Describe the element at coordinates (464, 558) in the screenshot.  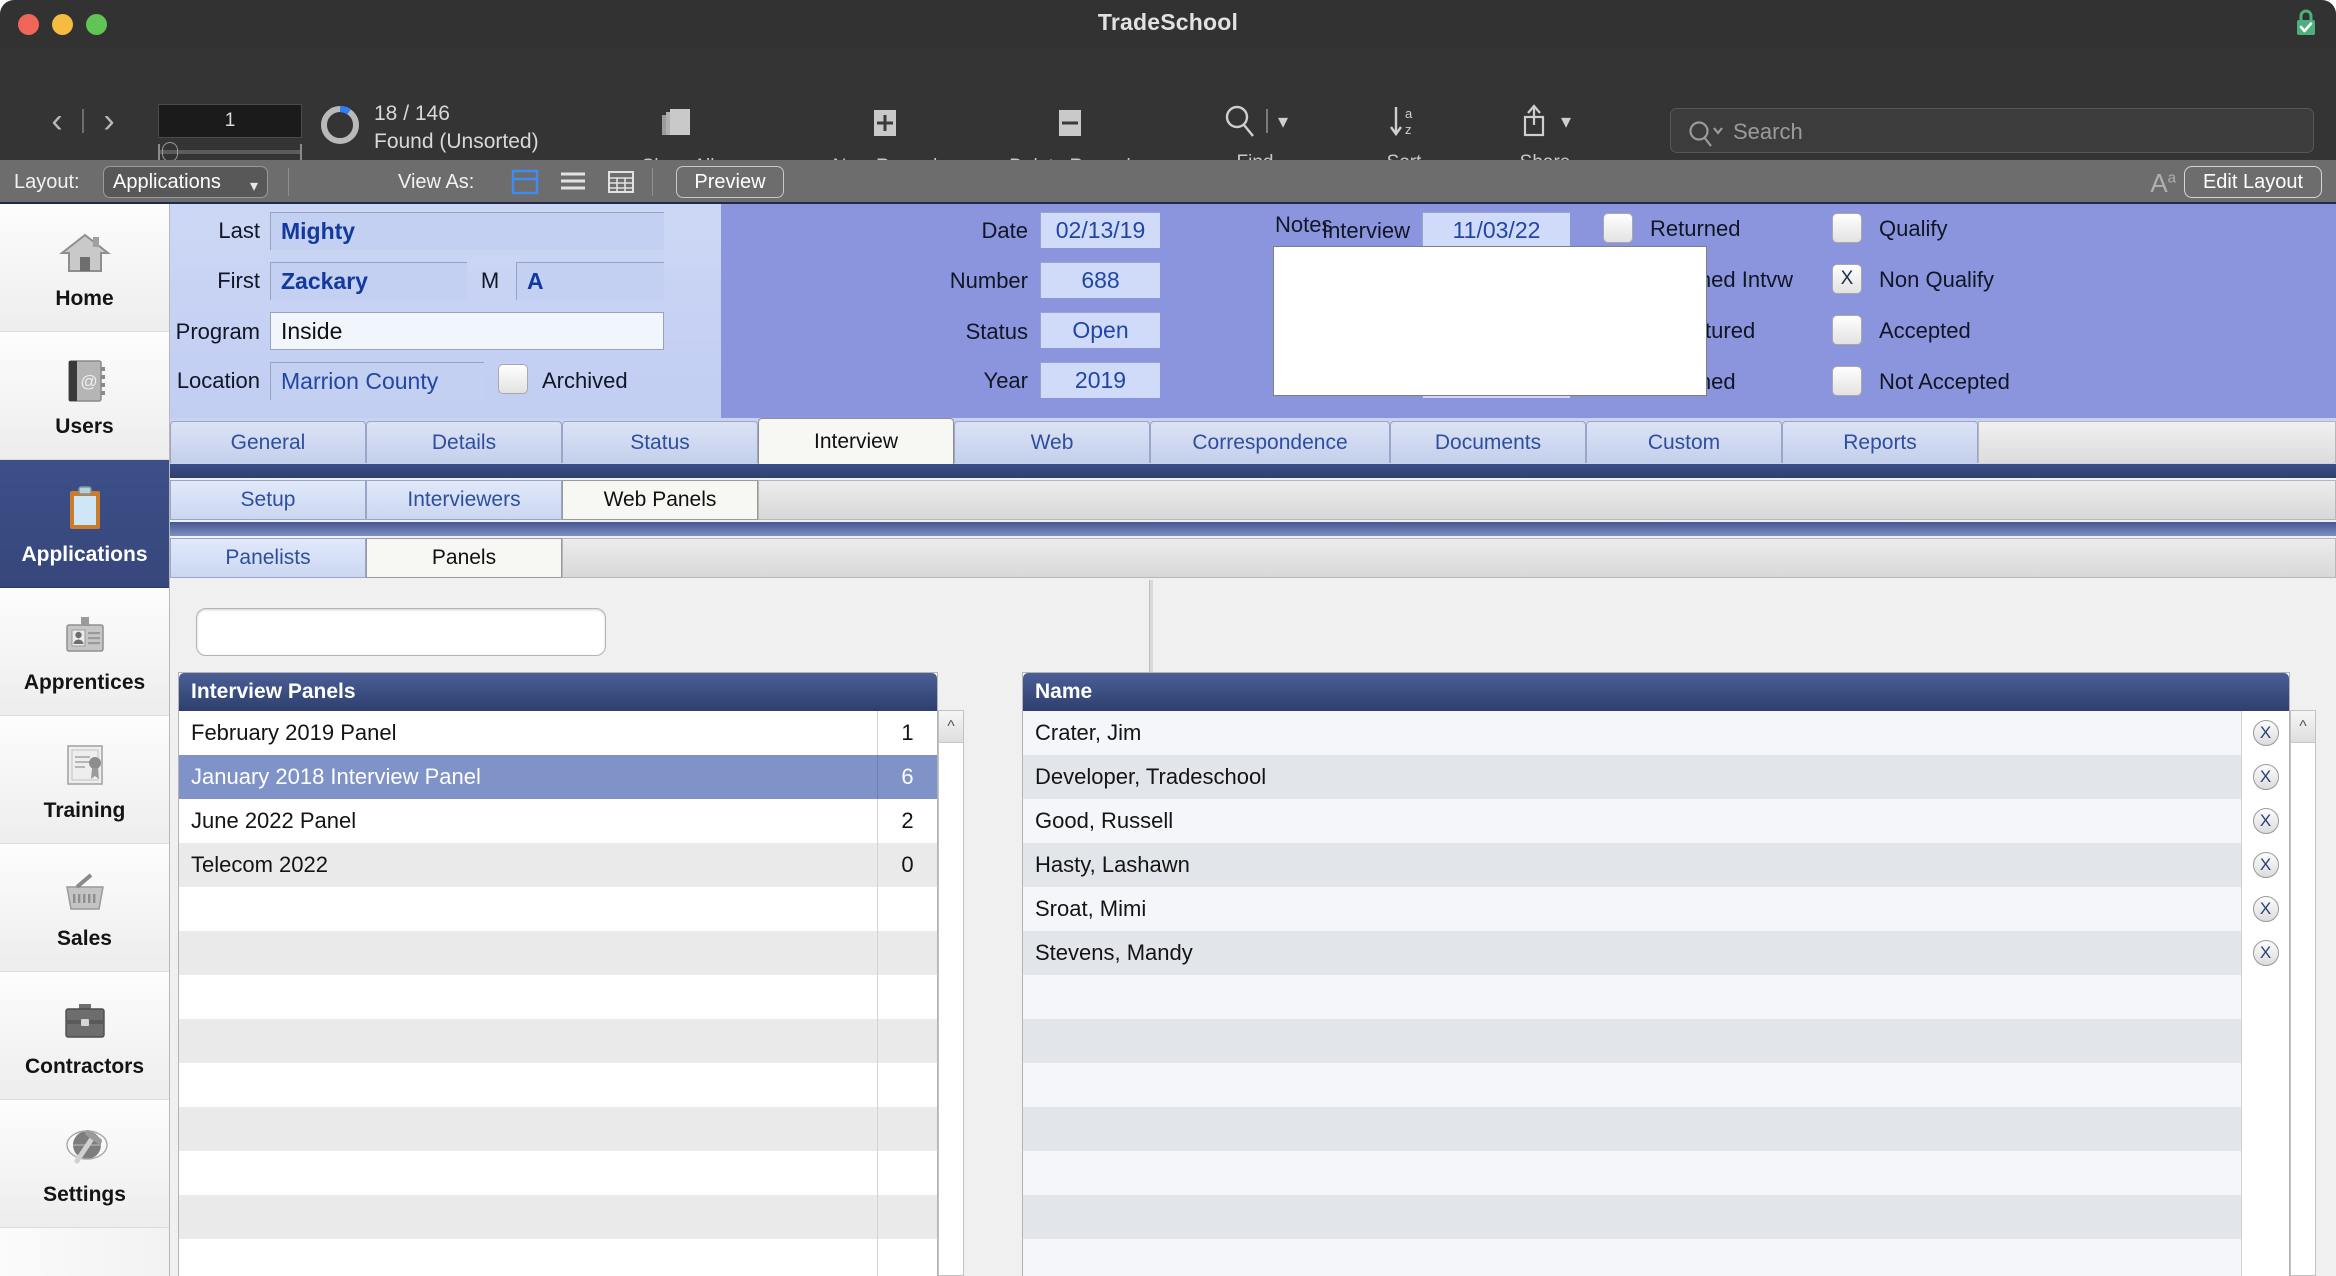
I see `subsubtab-panels: Panels` at that location.